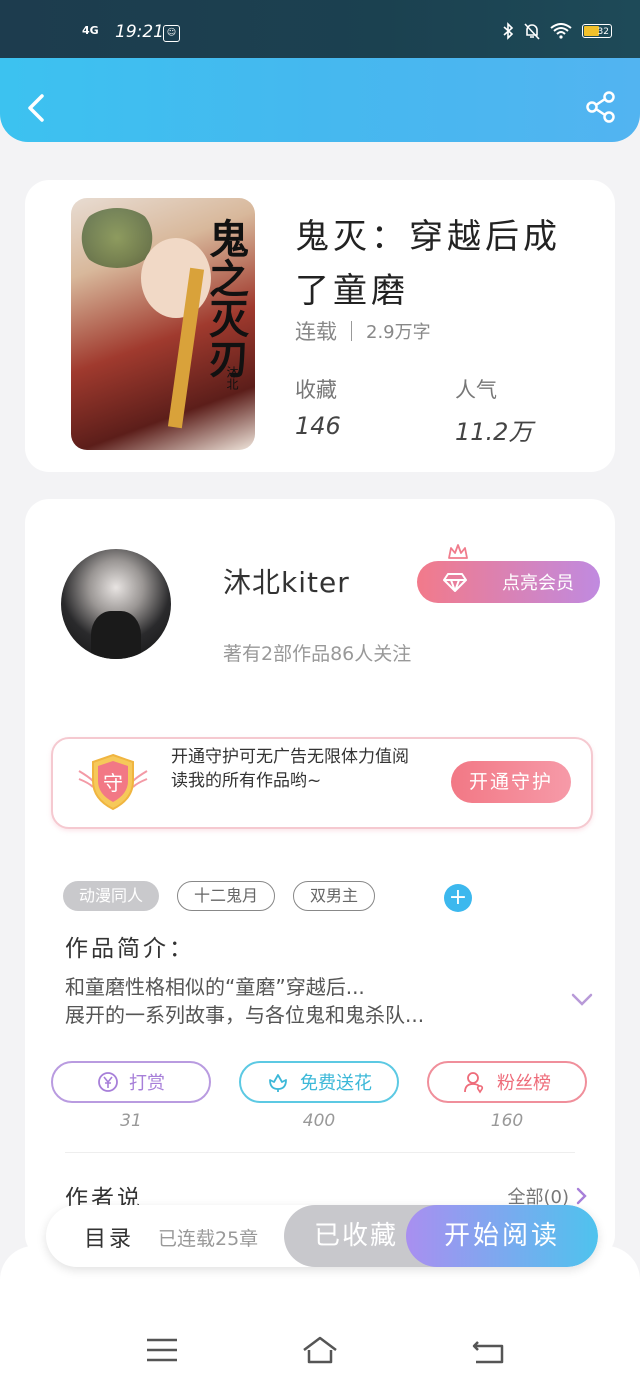 Image resolution: width=640 pixels, height=1387 pixels. What do you see at coordinates (458, 898) in the screenshot?
I see `add-tag-button: +` at bounding box center [458, 898].